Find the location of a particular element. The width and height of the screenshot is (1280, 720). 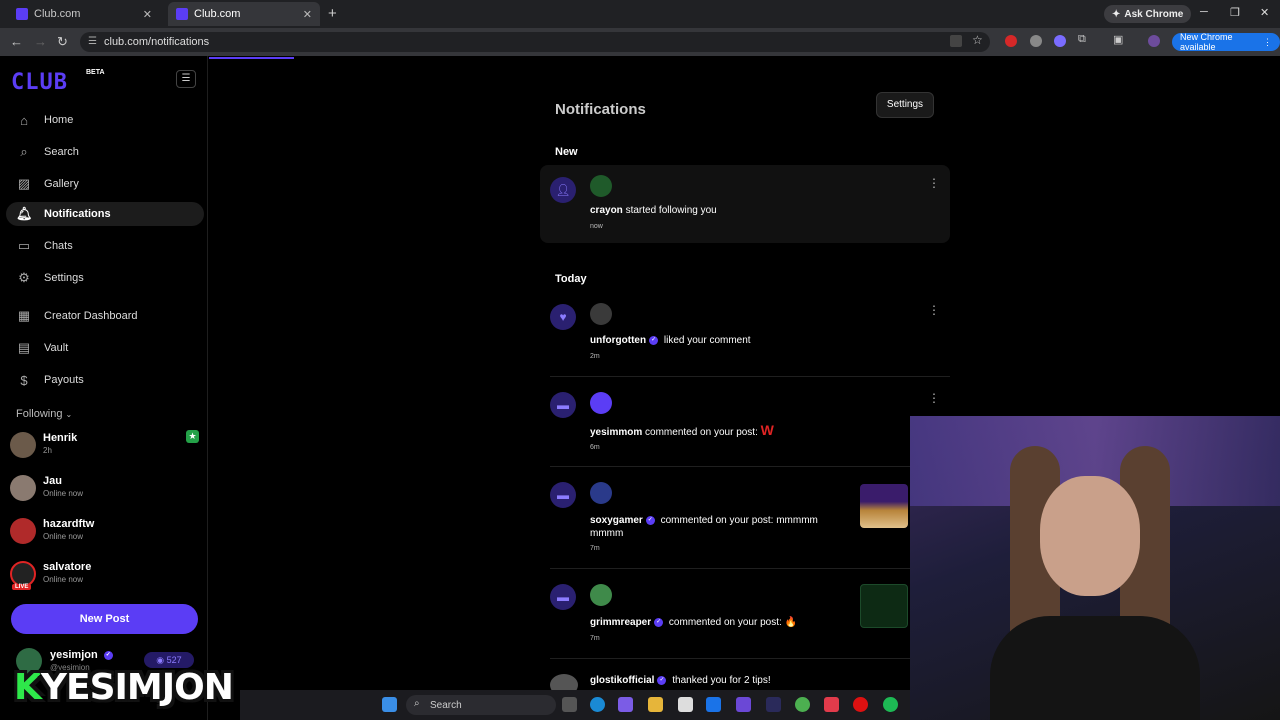

new-chrome-available-button: New Chrome available ⋮ is located at coordinates (1226, 42).